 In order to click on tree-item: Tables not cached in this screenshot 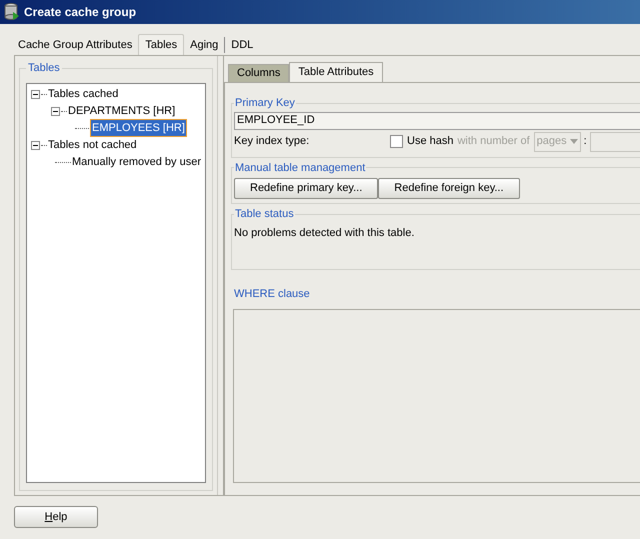, I will do `click(92, 145)`.